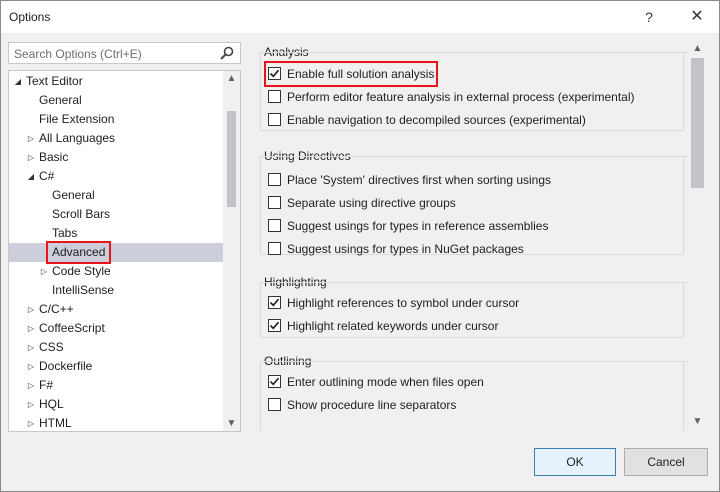  Describe the element at coordinates (77, 119) in the screenshot. I see `tree-item-label: File Extension` at that location.